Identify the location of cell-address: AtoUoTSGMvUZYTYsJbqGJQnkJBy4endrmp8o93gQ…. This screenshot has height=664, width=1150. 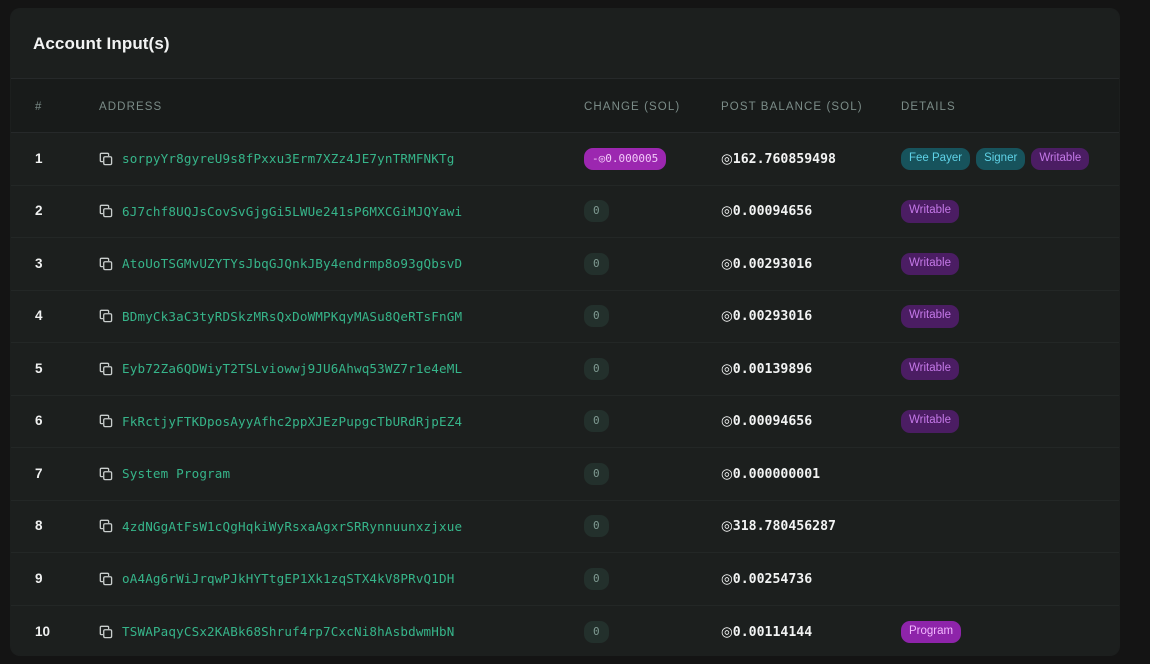
(336, 263).